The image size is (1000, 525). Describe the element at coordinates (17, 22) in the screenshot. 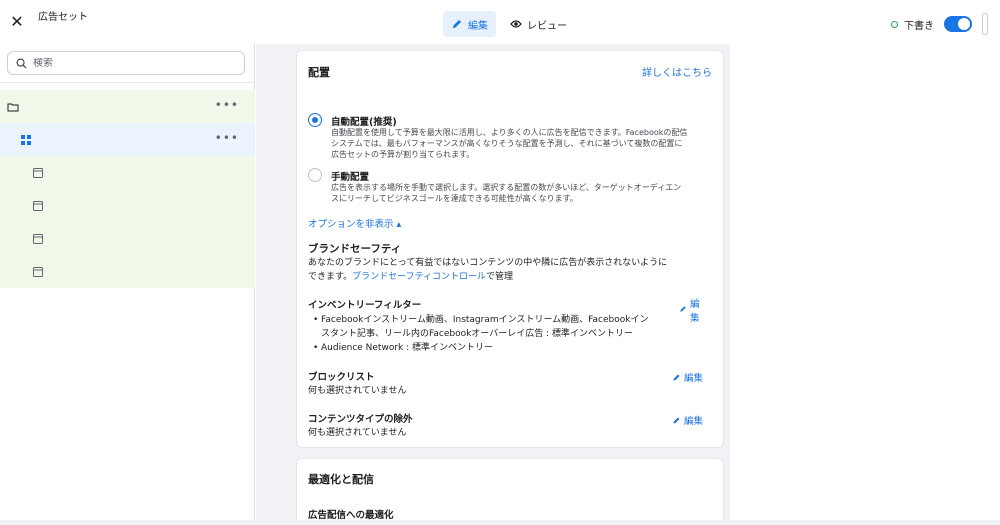

I see `close-icon: ✕` at that location.